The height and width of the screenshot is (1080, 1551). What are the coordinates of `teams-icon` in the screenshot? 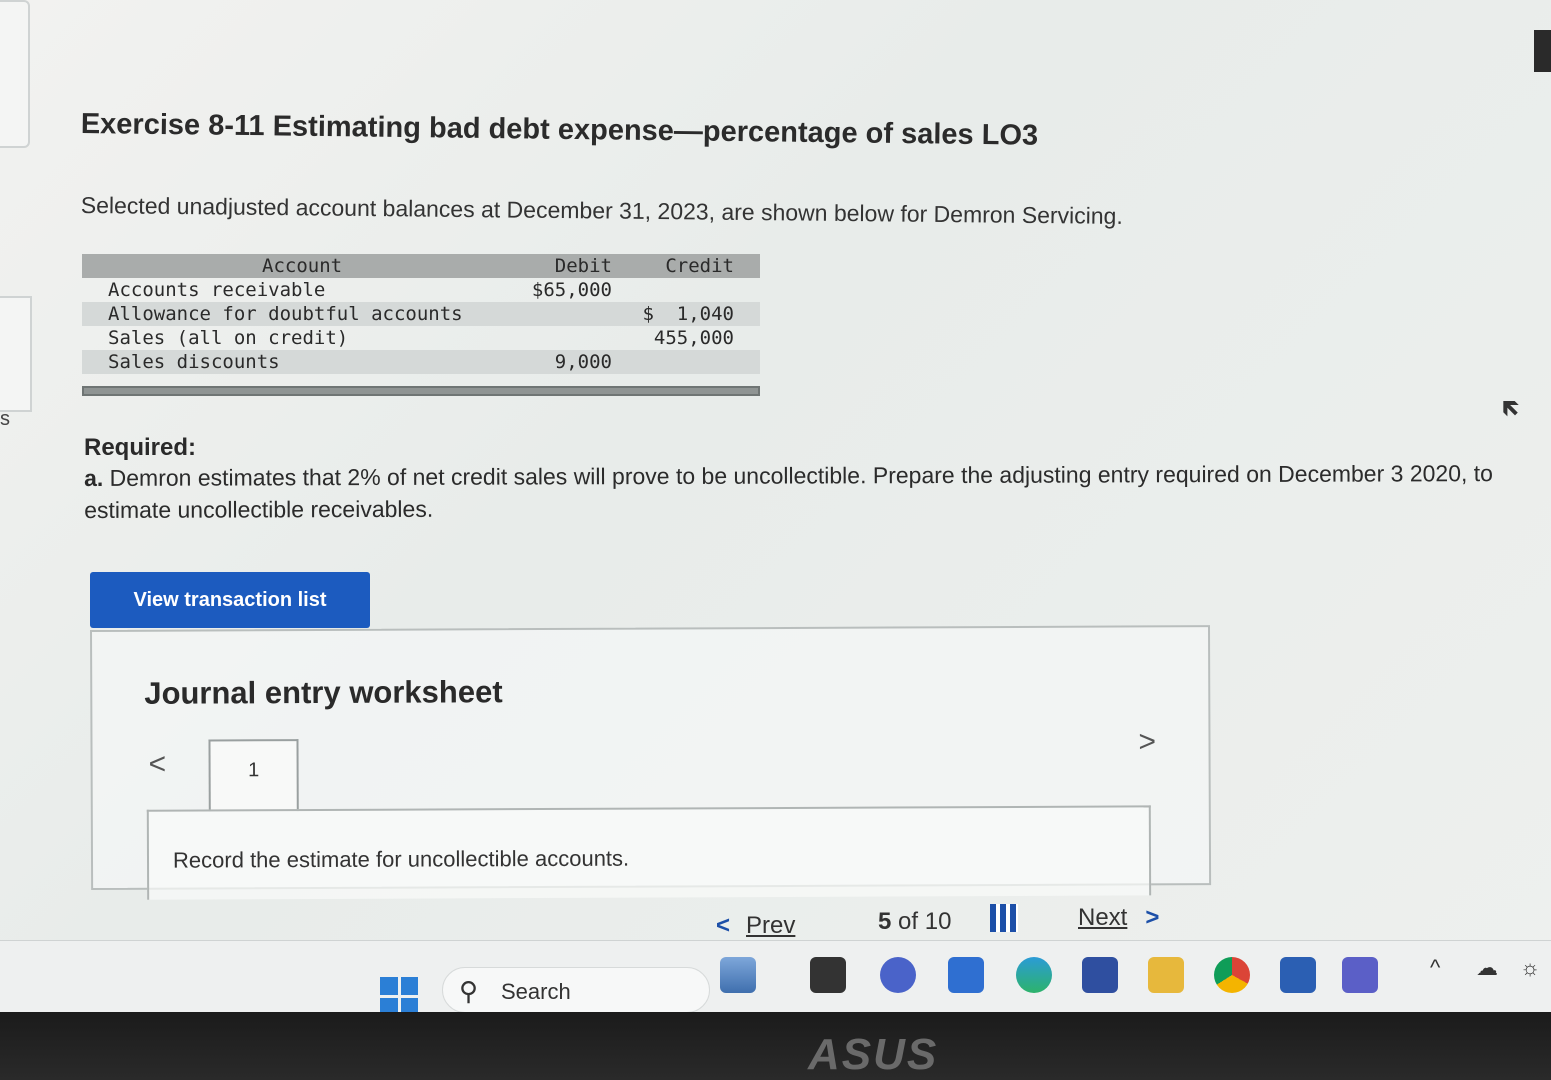 It's located at (1360, 975).